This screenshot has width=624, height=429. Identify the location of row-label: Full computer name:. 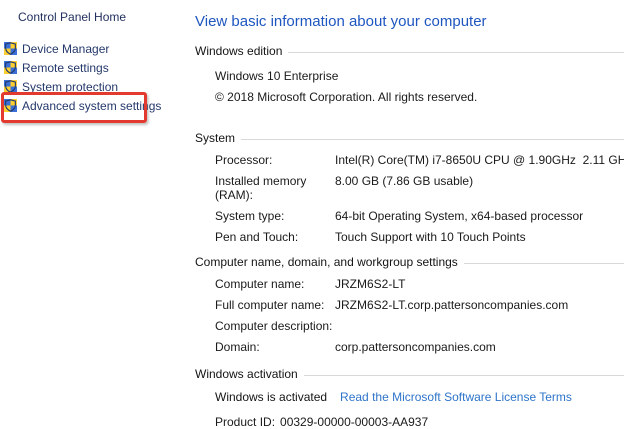
(270, 305).